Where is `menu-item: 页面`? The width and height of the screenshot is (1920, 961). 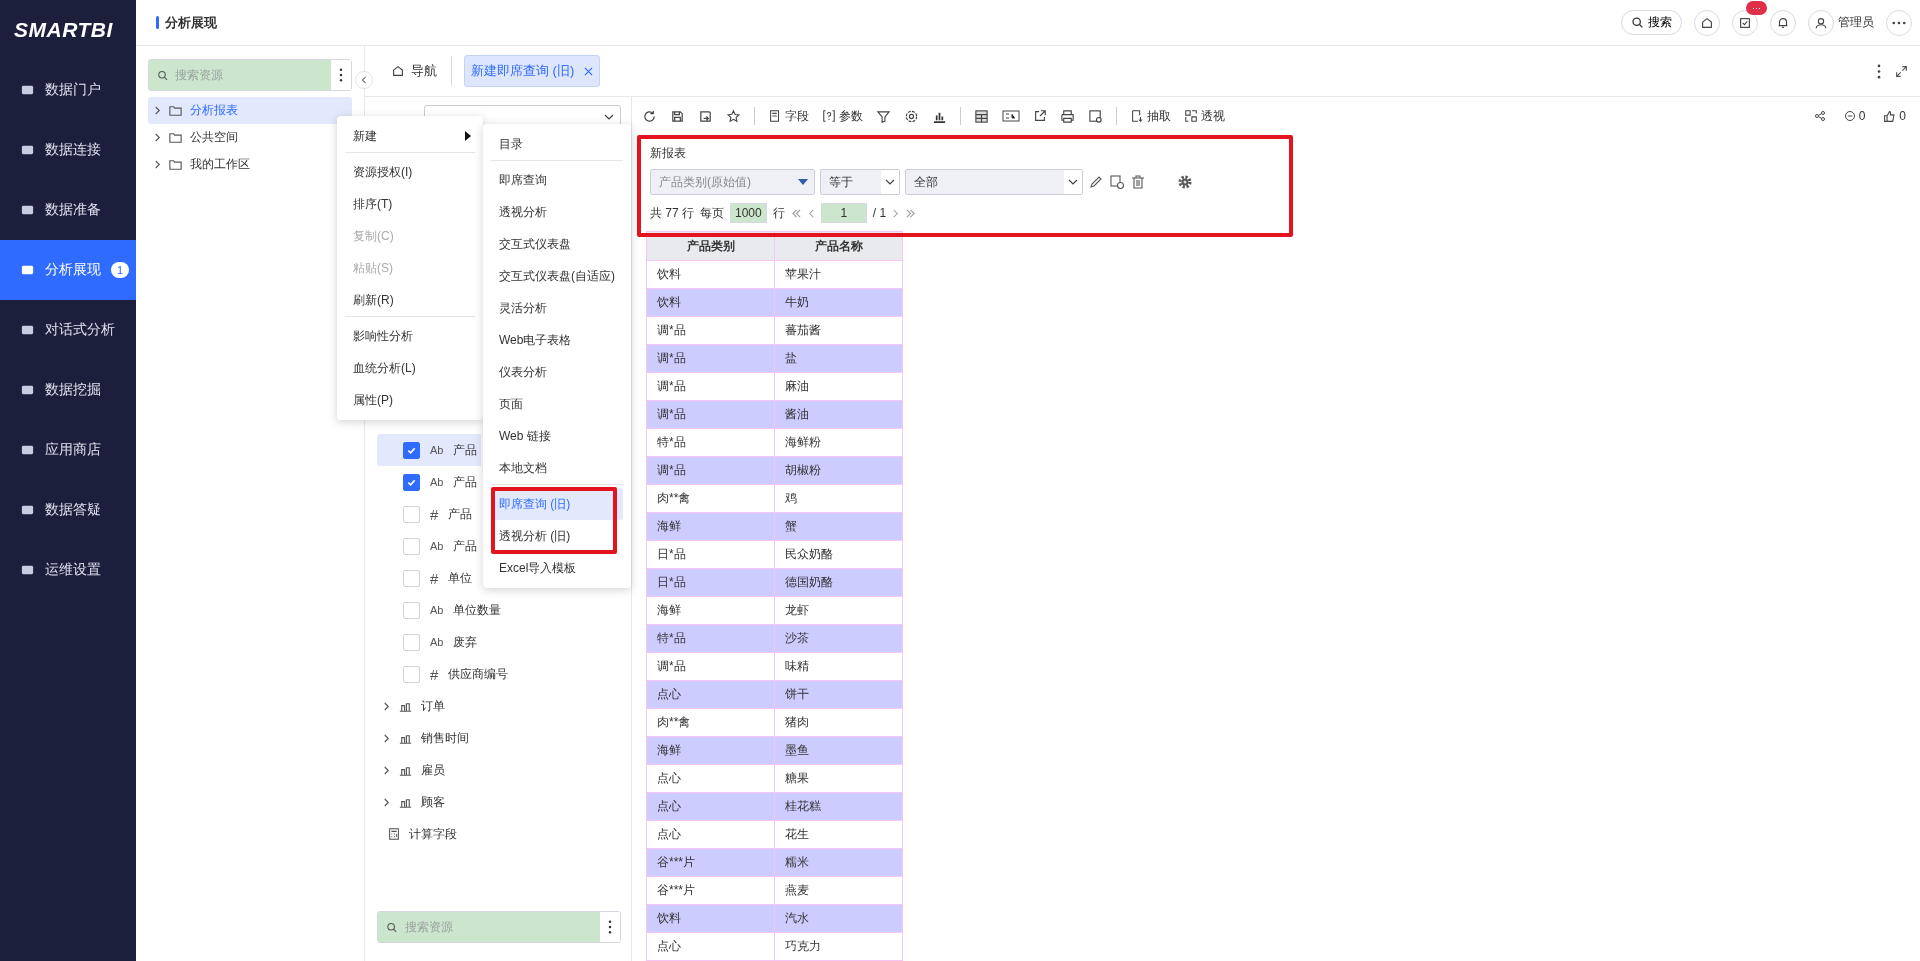
menu-item: 页面 is located at coordinates (557, 404).